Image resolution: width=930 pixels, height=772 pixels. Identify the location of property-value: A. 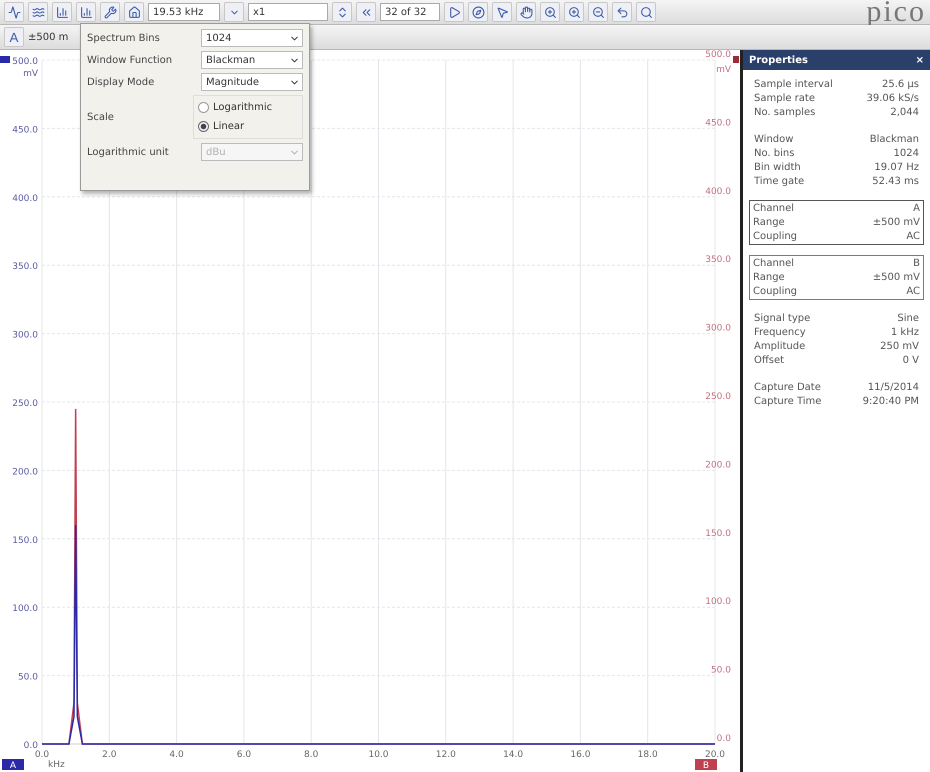
(916, 208).